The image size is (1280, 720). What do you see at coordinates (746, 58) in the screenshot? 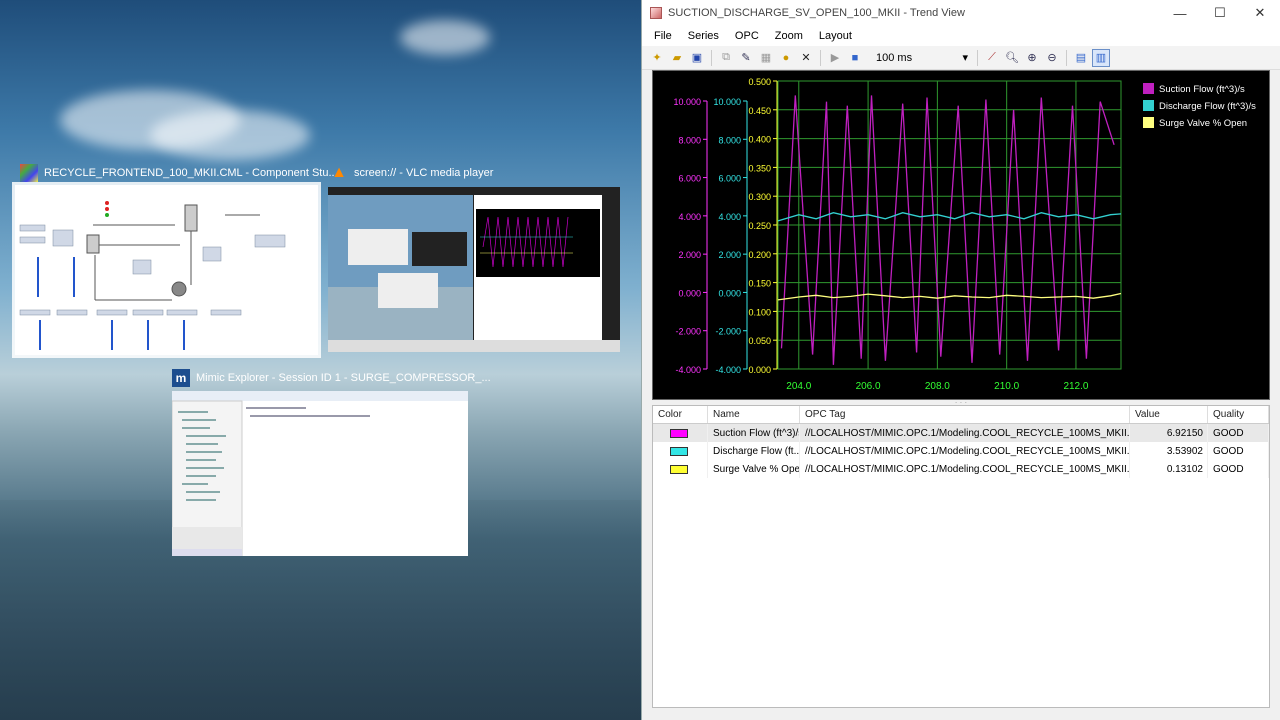
I see `edit-icon: ✎` at bounding box center [746, 58].